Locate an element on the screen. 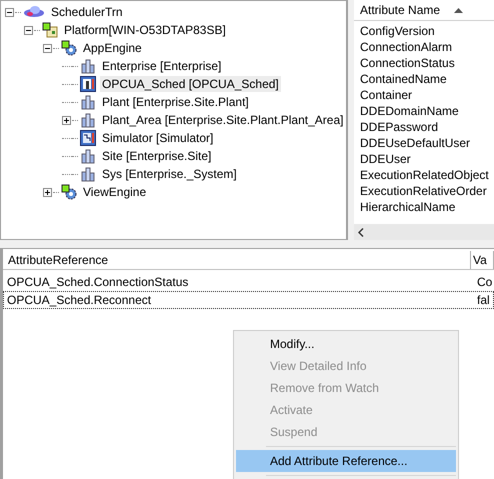  list-item: DDEUser is located at coordinates (424, 159).